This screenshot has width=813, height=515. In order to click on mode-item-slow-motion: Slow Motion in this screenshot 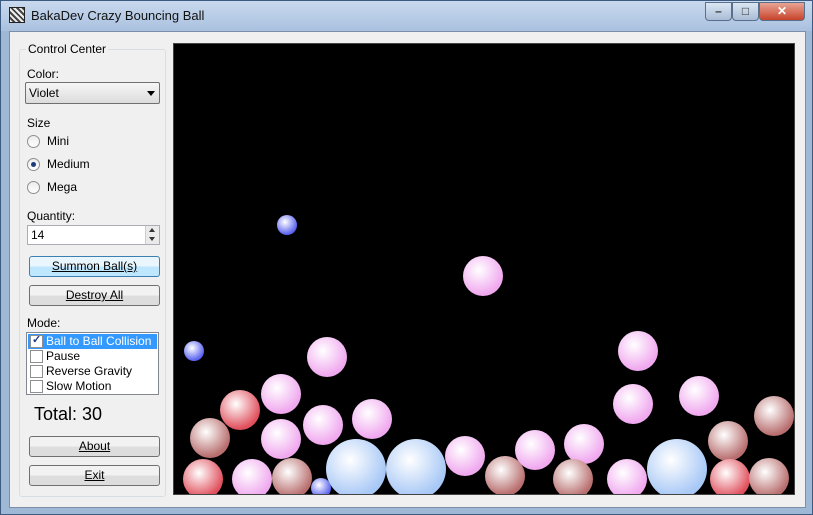, I will do `click(92, 386)`.